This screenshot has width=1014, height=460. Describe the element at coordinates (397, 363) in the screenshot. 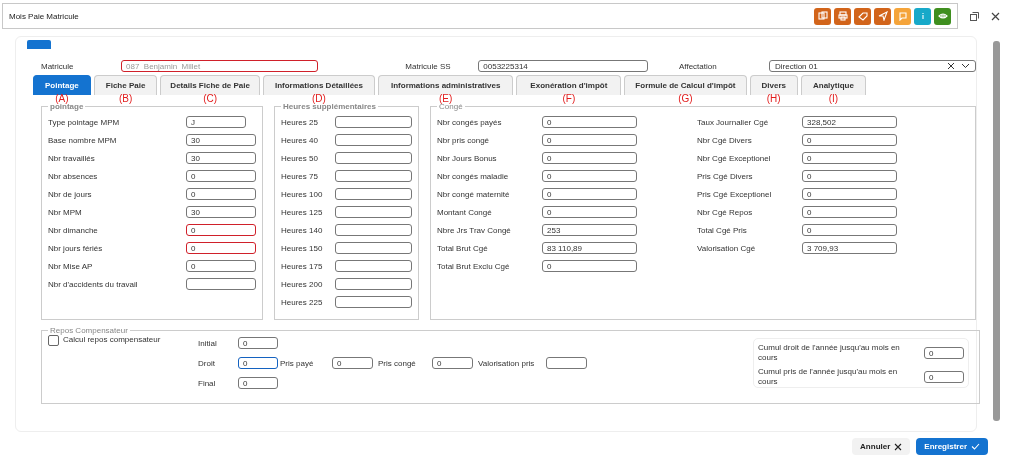

I see `field-label: Pris congé` at that location.